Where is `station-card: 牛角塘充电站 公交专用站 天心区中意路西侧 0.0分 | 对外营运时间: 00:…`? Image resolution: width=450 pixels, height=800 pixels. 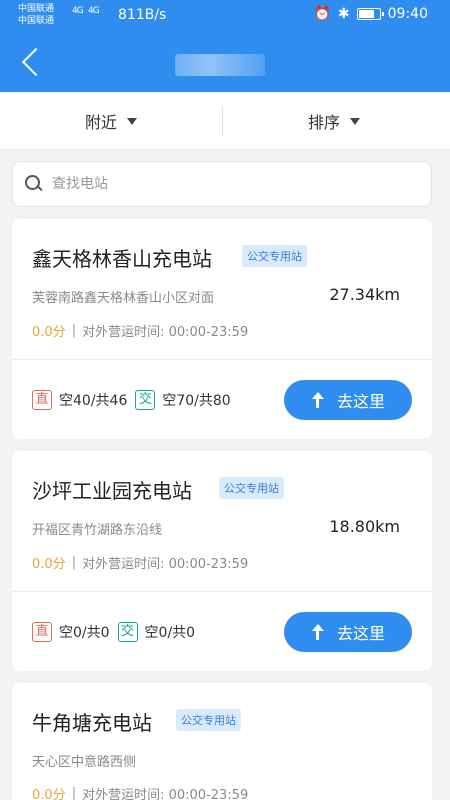
station-card: 牛角塘充电站 公交专用站 天心区中意路西侧 0.0分 | 对外营运时间: 00:… is located at coordinates (222, 741).